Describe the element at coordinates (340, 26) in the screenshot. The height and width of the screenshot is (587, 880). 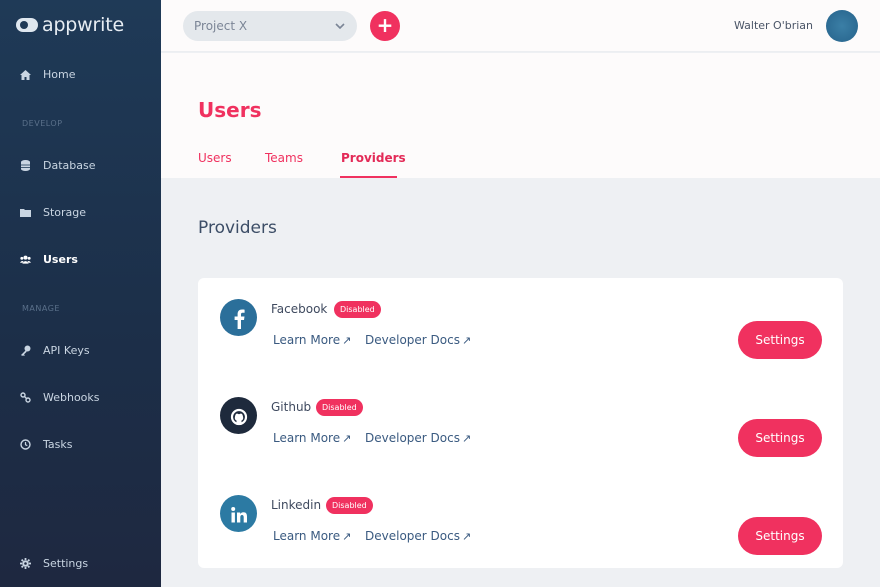
I see `chevron-down-icon` at that location.